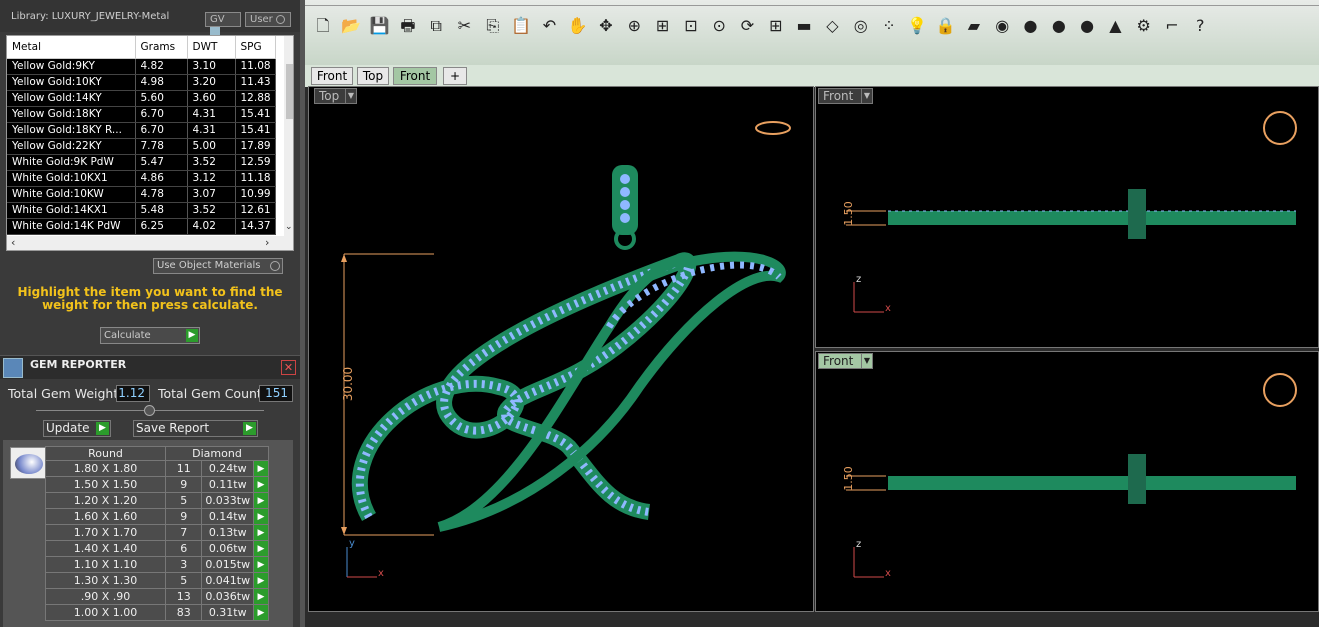 Image resolution: width=1319 pixels, height=627 pixels. What do you see at coordinates (268, 19) in the screenshot?
I see `user-toggle: User` at bounding box center [268, 19].